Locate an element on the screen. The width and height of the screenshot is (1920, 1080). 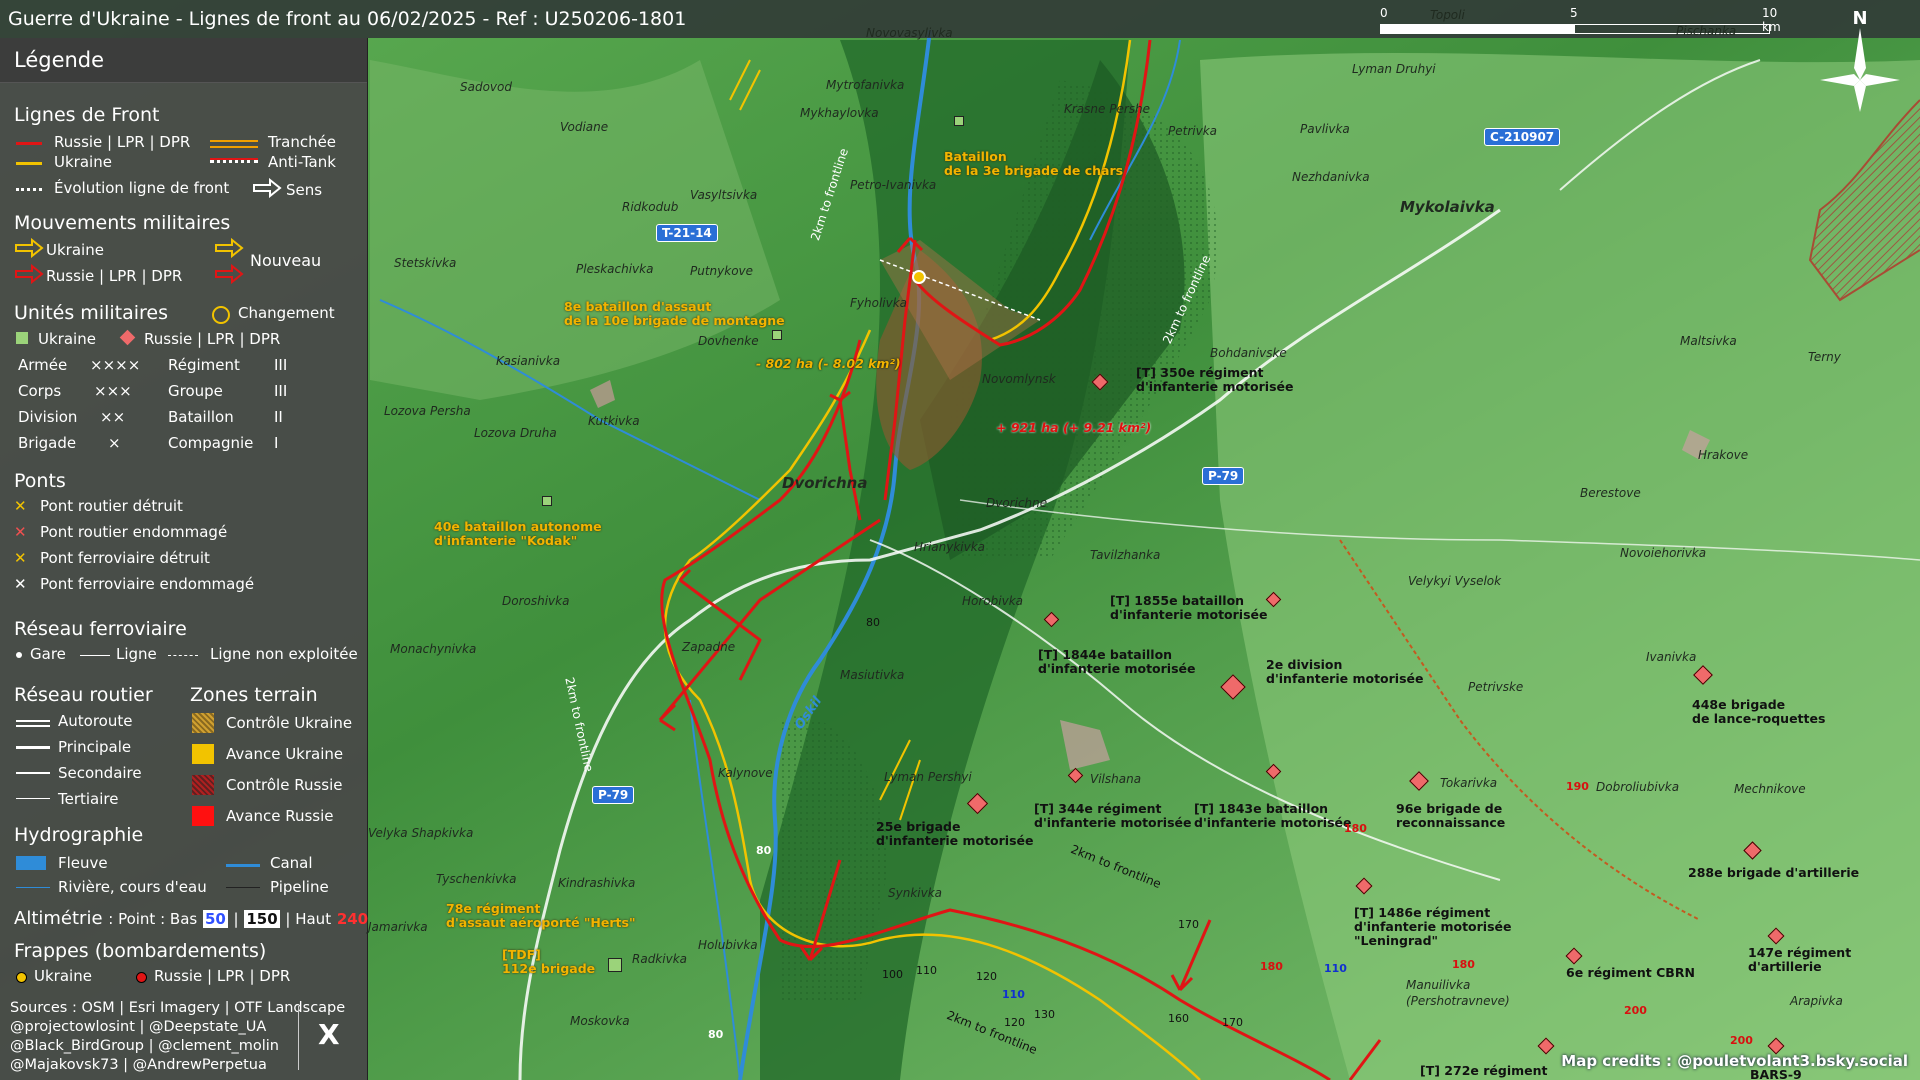
altitude-point: 160 is located at coordinates (1178, 1018).